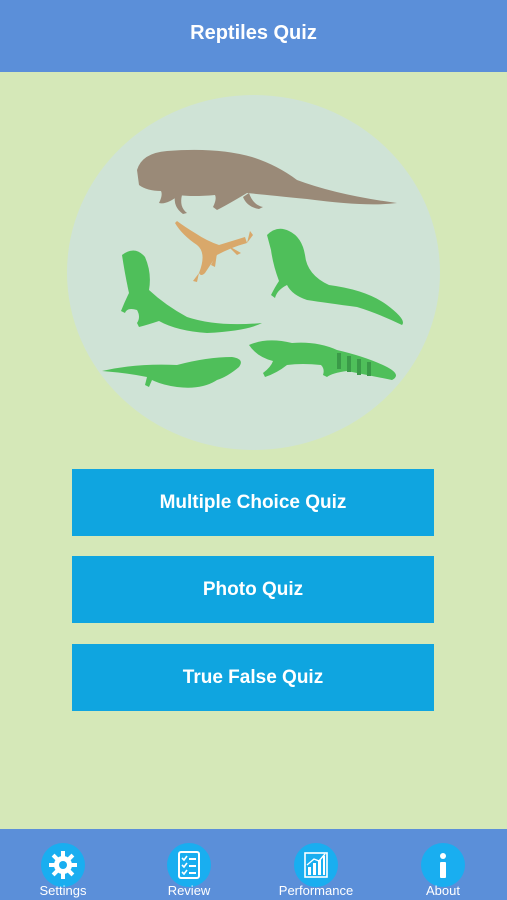 This screenshot has width=507, height=900. Describe the element at coordinates (267, 181) in the screenshot. I see `komodo-dragon-figure` at that location.